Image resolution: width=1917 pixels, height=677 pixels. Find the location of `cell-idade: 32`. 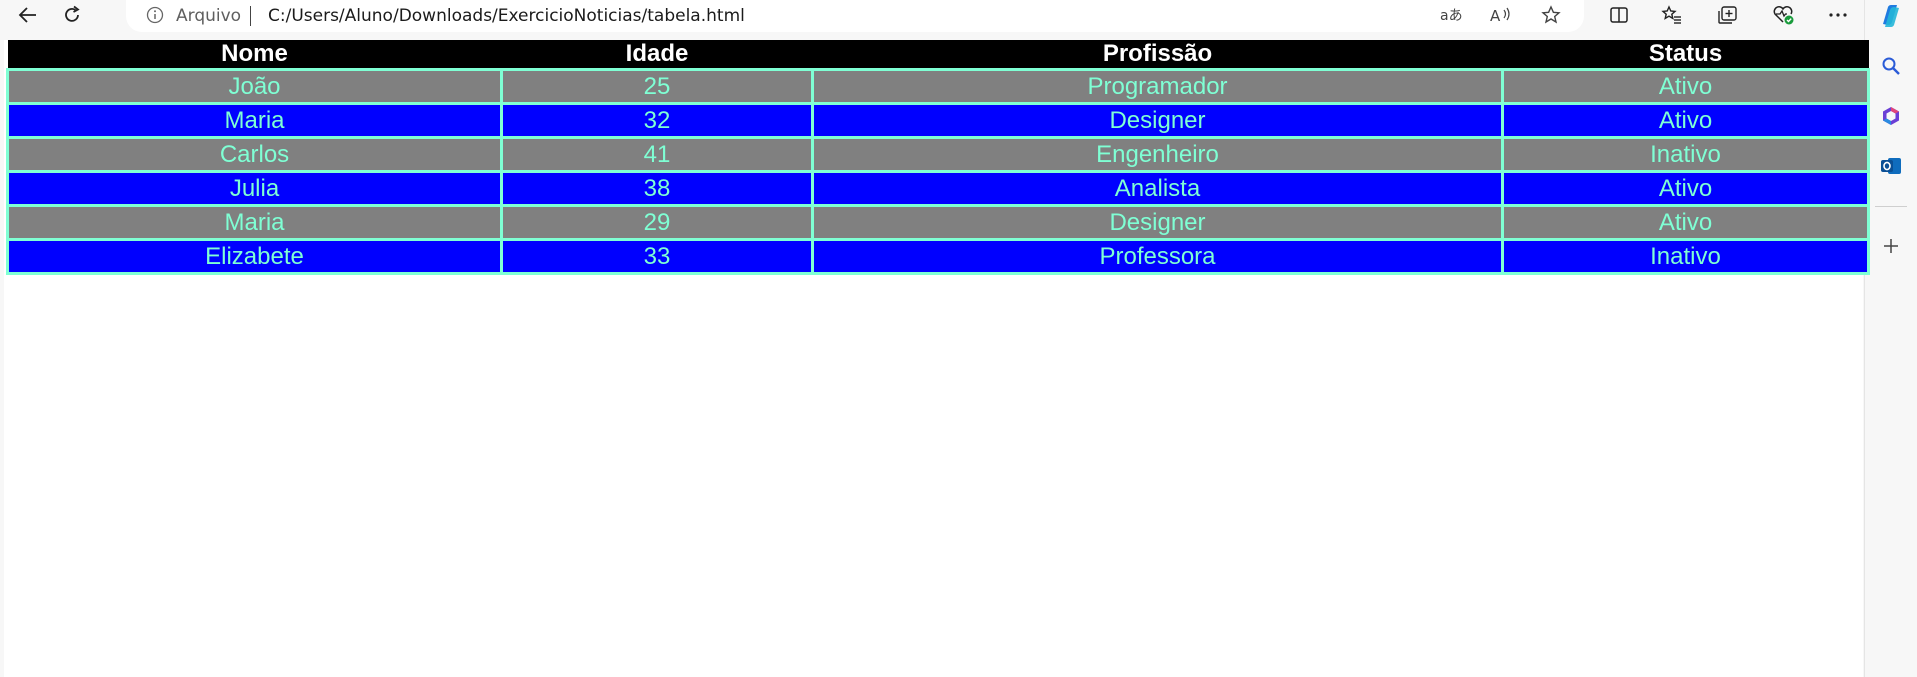

cell-idade: 32 is located at coordinates (657, 120).